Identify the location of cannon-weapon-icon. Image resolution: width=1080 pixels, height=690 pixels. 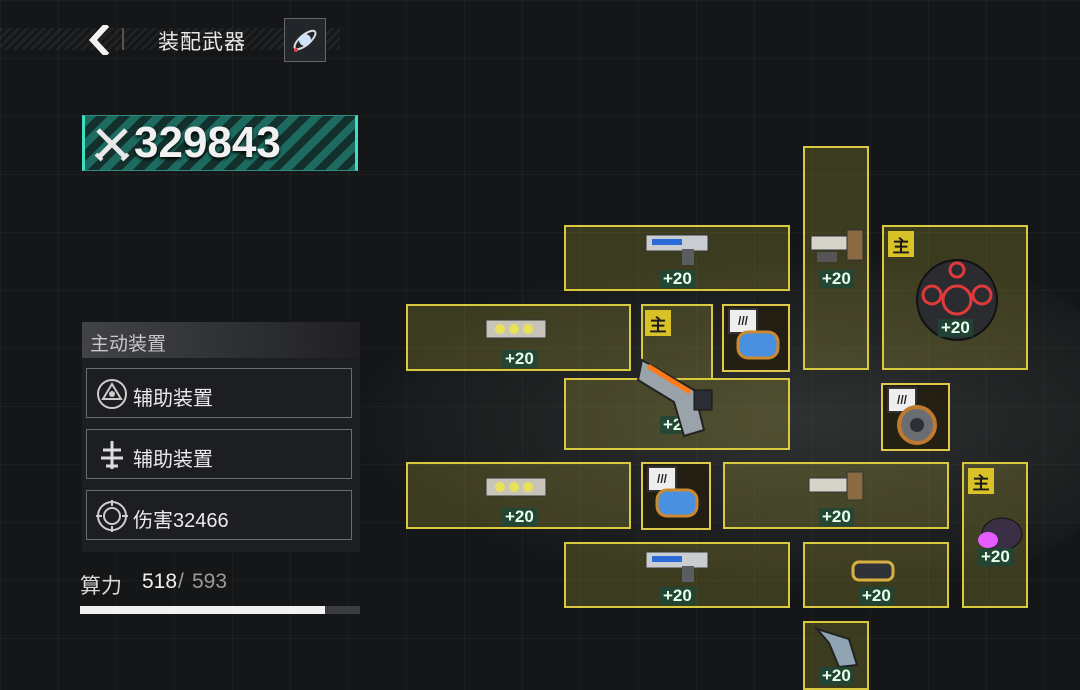
(836, 648).